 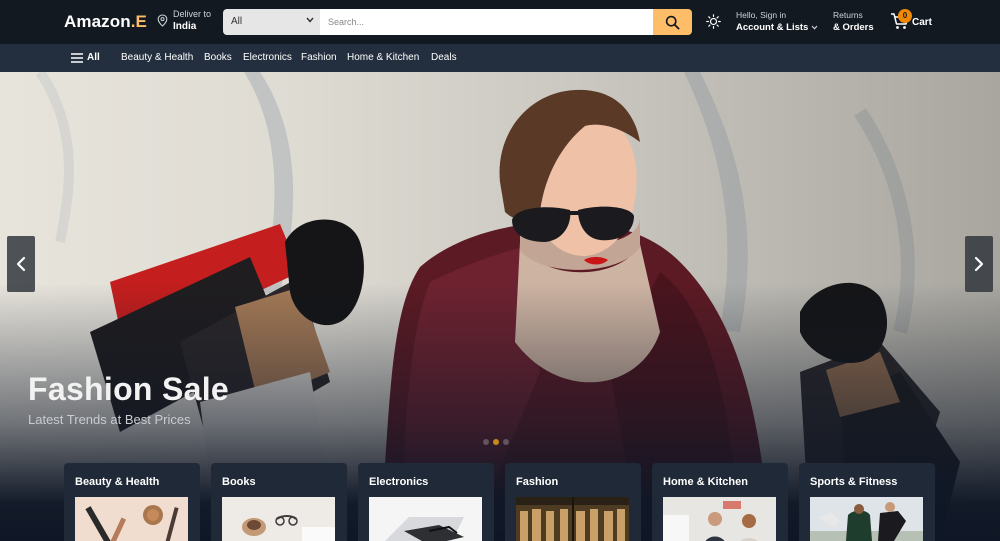 I want to click on carousel-indicators, so click(x=496, y=442).